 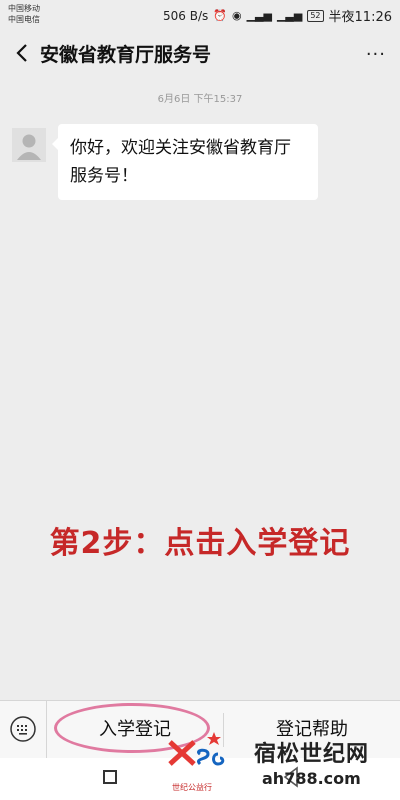 What do you see at coordinates (312, 754) in the screenshot?
I see `watermark-name: 宿松世纪网` at bounding box center [312, 754].